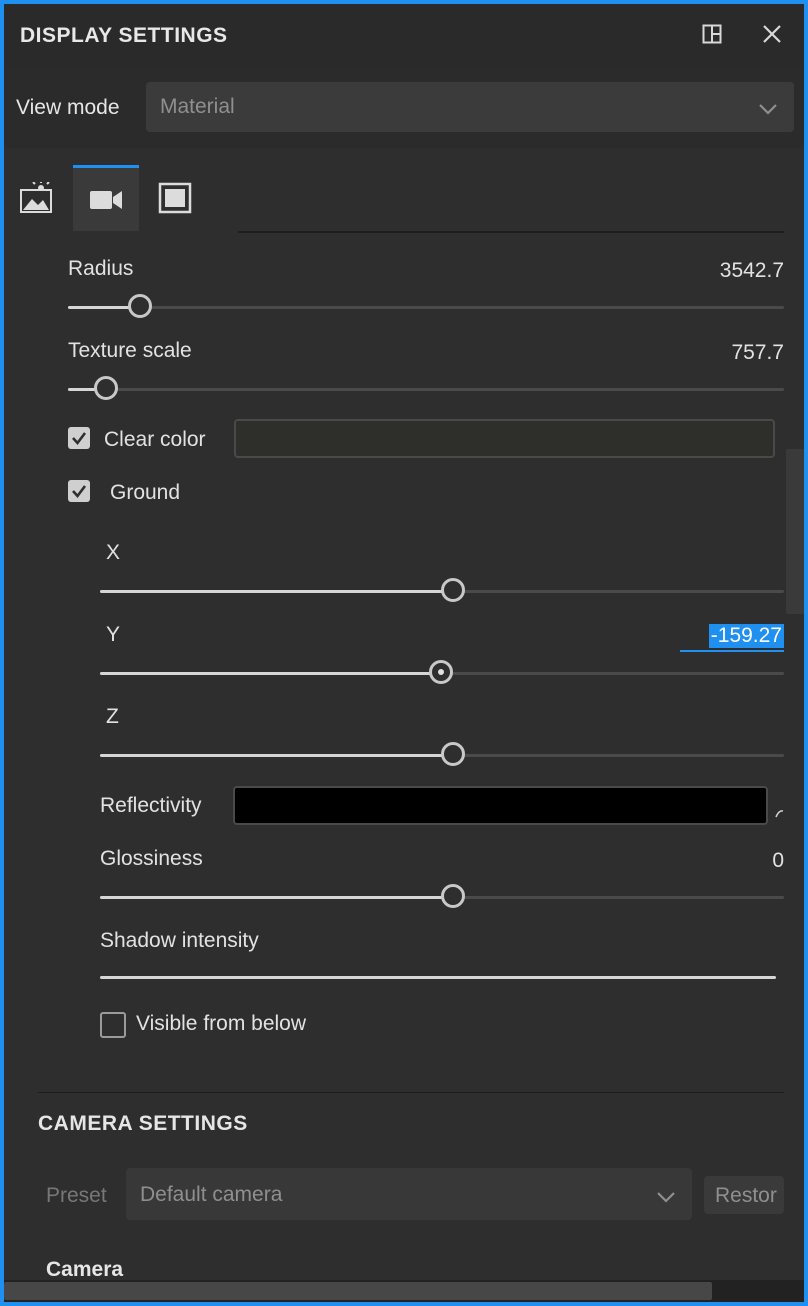 The image size is (808, 1306). I want to click on vertical-scrollbar, so click(795, 531).